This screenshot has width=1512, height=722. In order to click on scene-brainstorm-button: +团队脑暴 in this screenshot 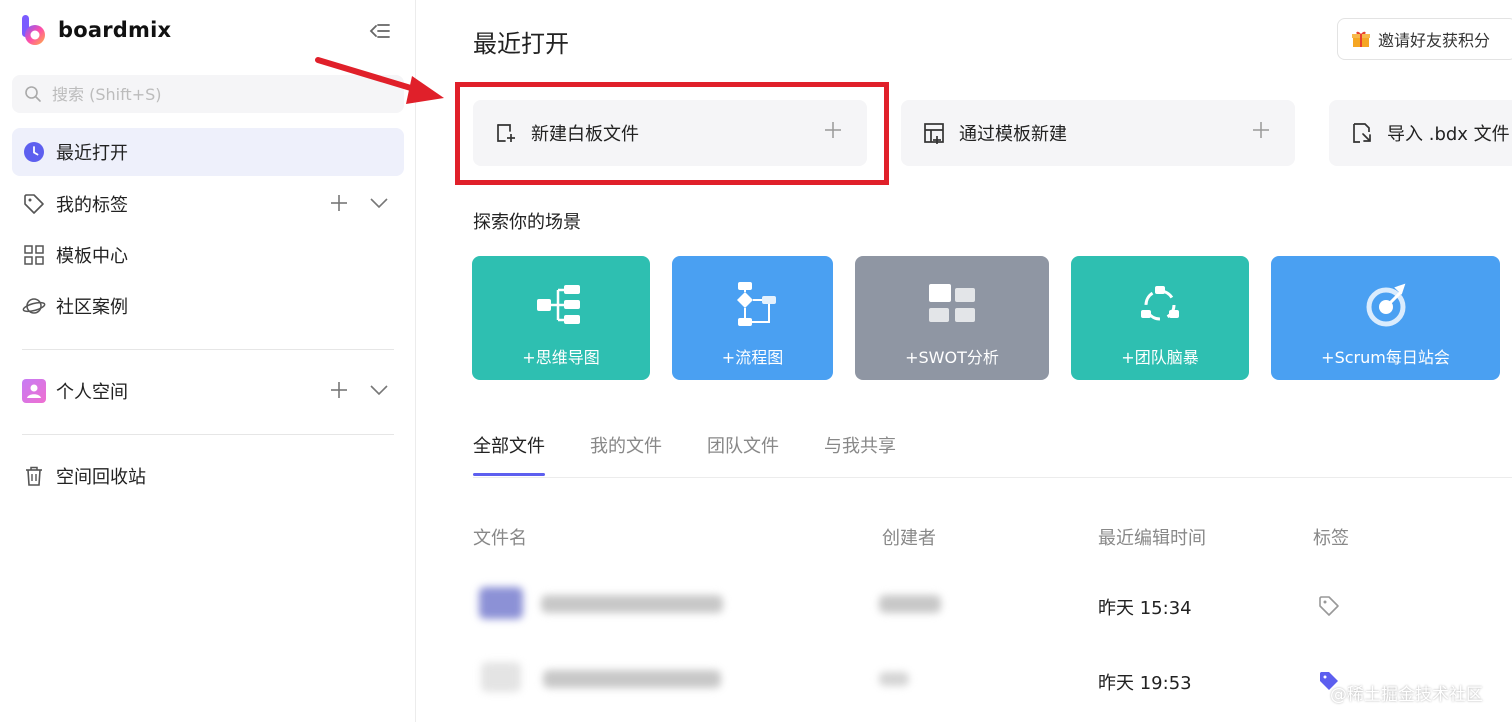, I will do `click(1160, 318)`.